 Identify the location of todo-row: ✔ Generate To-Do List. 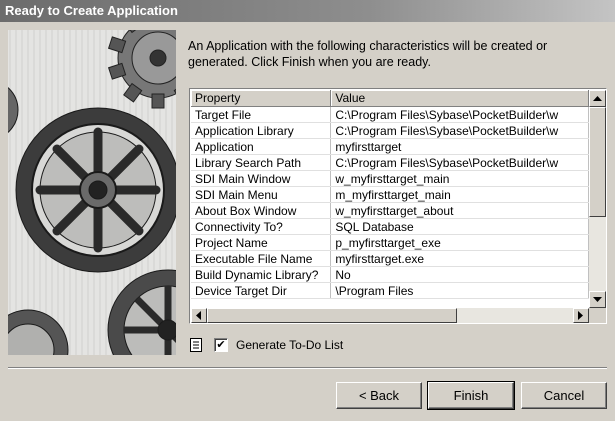
(266, 345).